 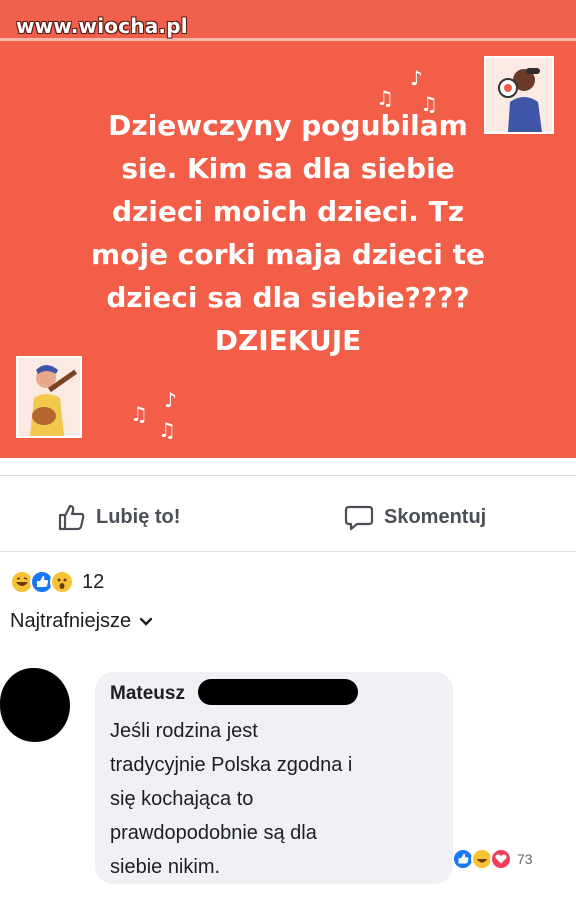 What do you see at coordinates (288, 254) in the screenshot?
I see `post-line: moje corki maja dzieci te` at bounding box center [288, 254].